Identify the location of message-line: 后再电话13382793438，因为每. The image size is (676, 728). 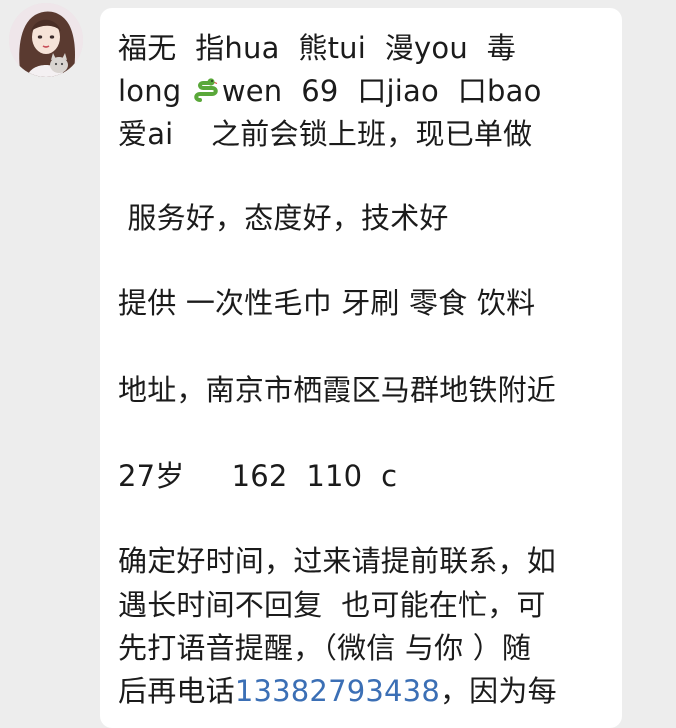
(337, 691).